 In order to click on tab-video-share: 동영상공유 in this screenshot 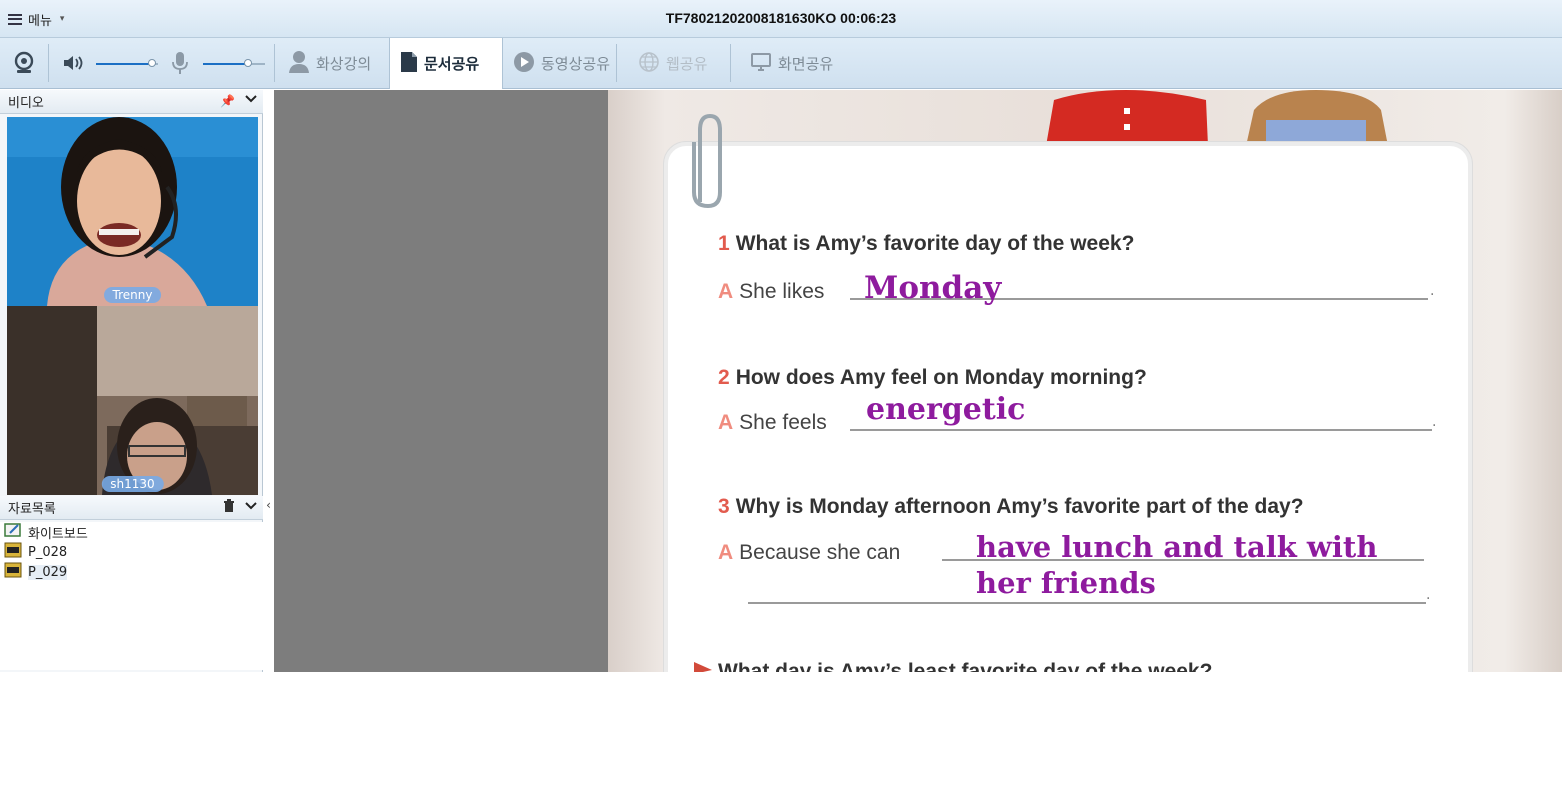, I will do `click(561, 63)`.